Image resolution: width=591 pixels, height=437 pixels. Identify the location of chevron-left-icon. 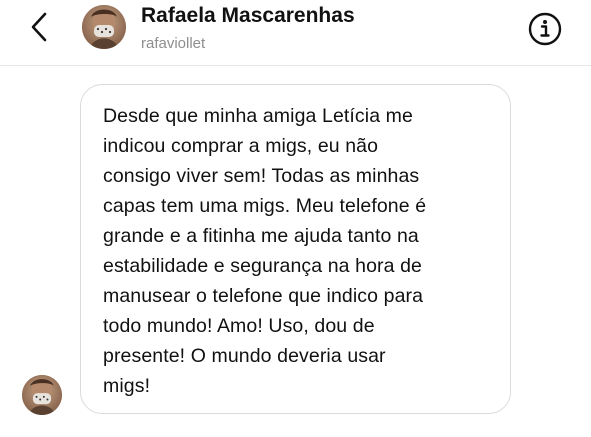
(39, 27).